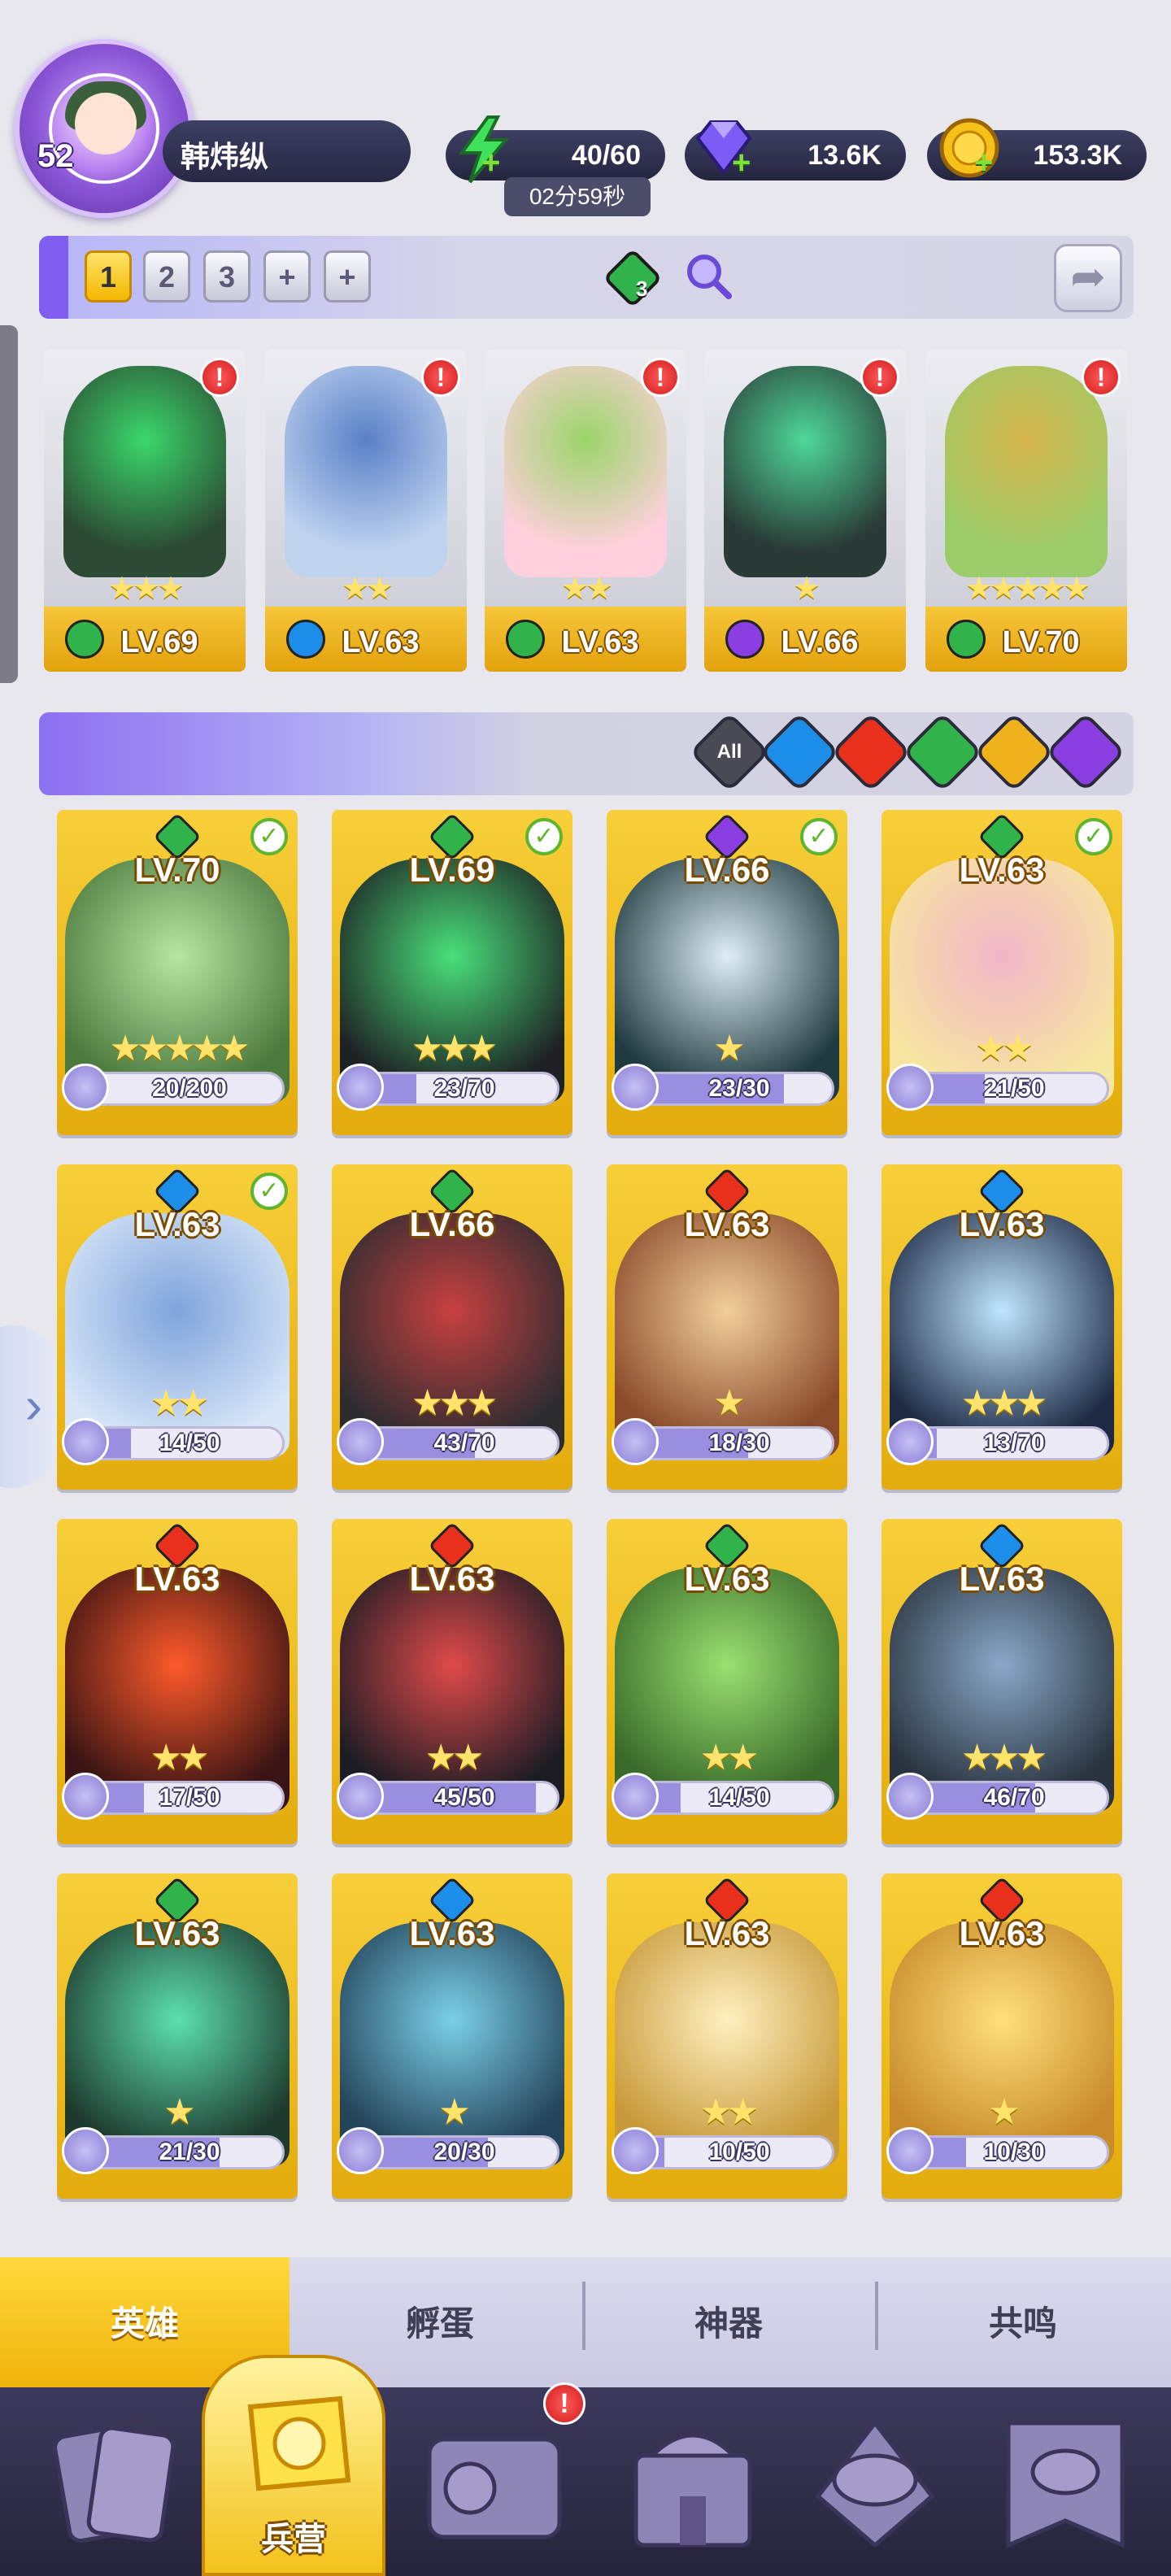 This screenshot has height=2576, width=1171. Describe the element at coordinates (1002, 972) in the screenshot. I see `hero-card: LV.63 ✓ ★★ 21/50` at that location.